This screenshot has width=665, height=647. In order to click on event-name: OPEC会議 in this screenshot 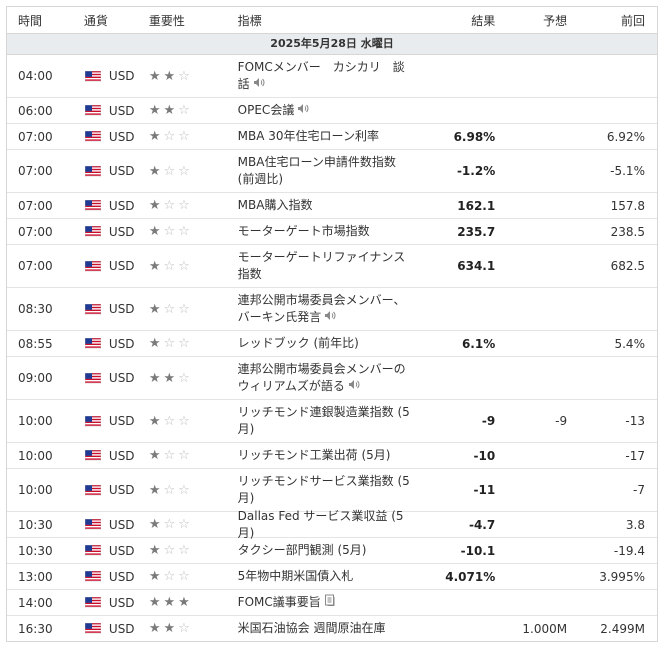, I will do `click(323, 110)`.